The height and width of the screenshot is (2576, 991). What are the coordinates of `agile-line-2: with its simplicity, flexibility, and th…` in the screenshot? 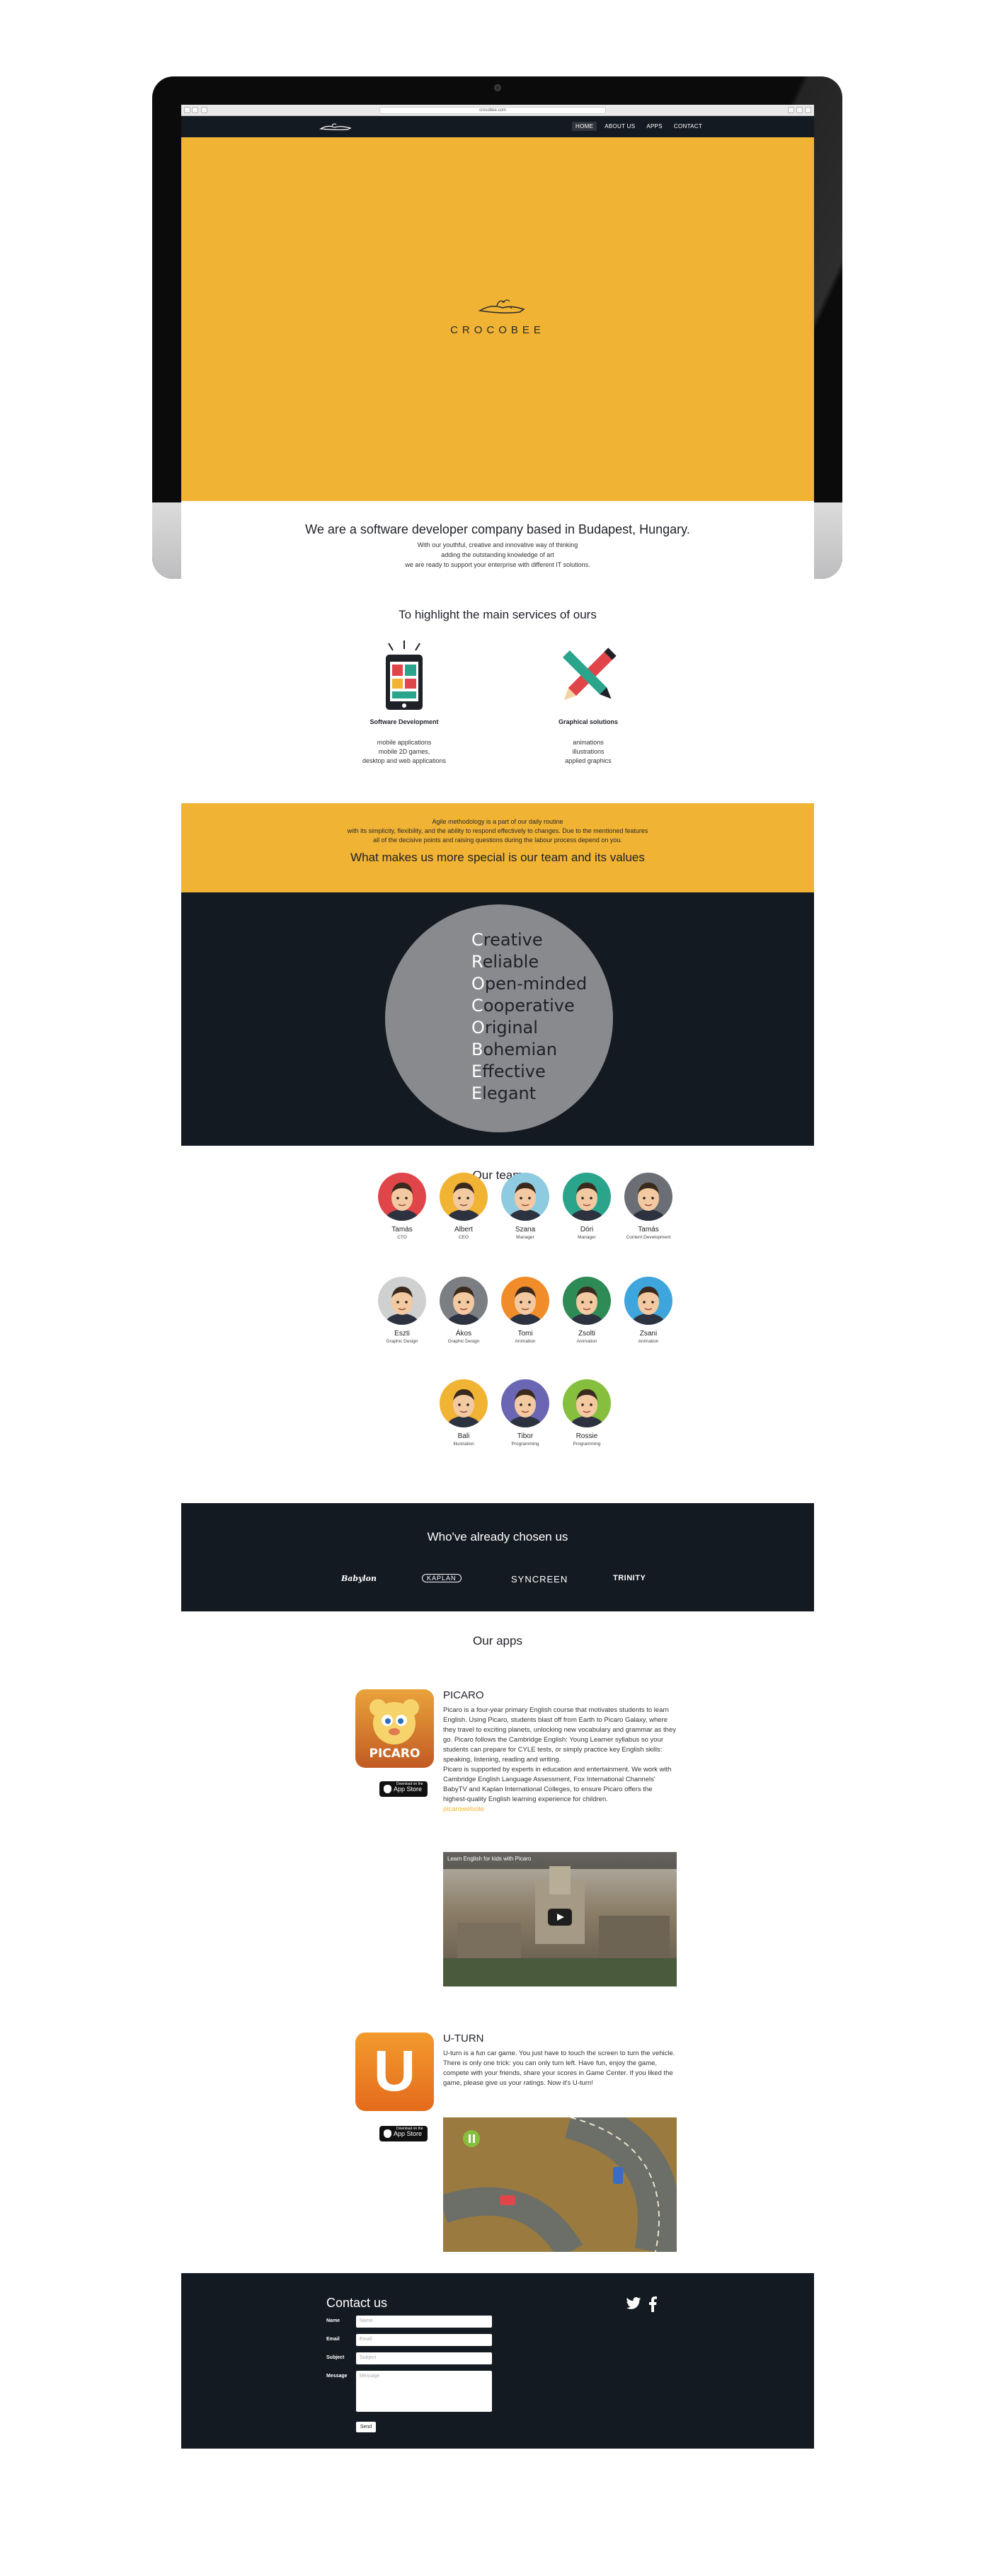 It's located at (498, 831).